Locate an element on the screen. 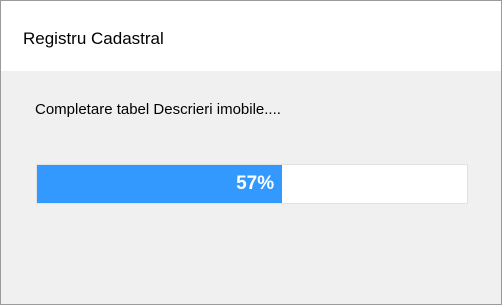 This screenshot has width=502, height=305. progress-bar: 57% is located at coordinates (252, 184).